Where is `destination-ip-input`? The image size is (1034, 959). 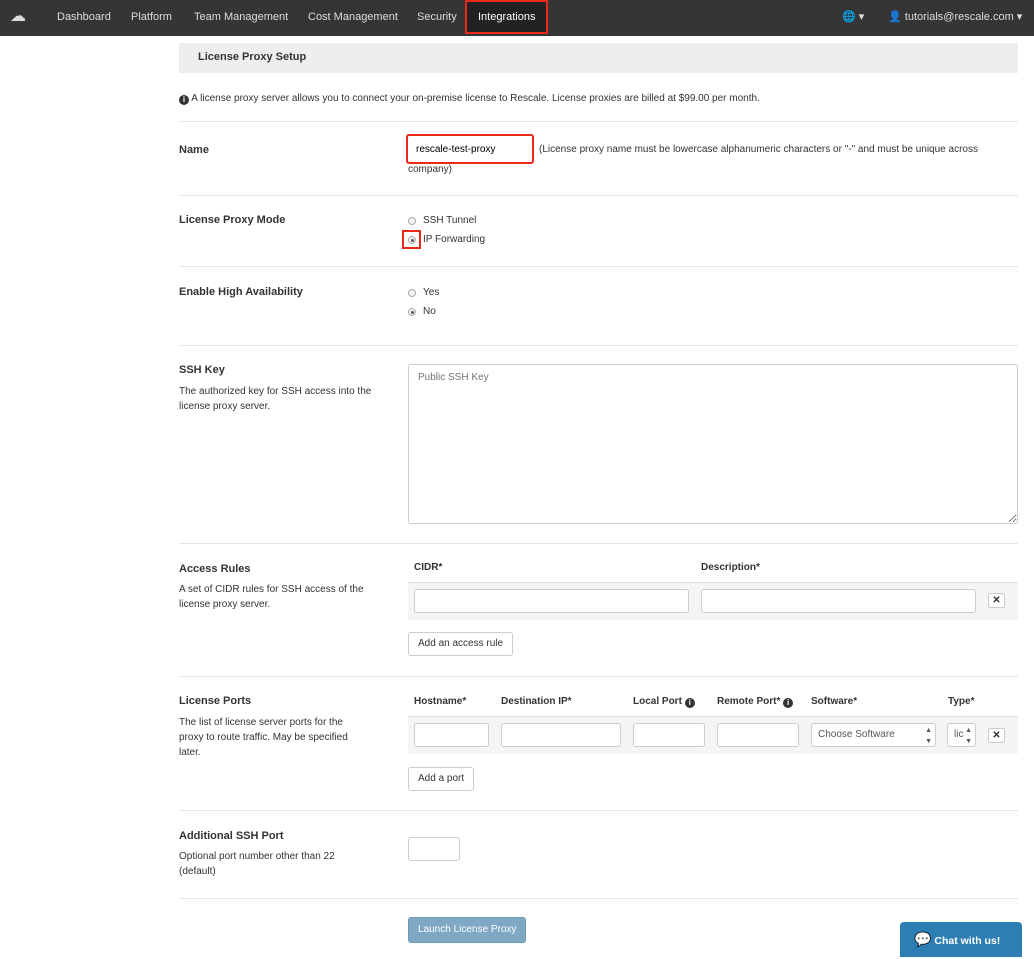
destination-ip-input is located at coordinates (561, 735).